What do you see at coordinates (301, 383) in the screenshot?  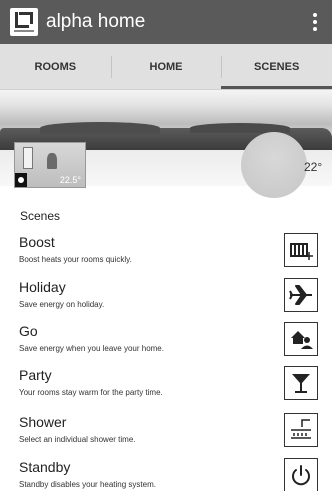 I see `cocktail-glass-icon` at bounding box center [301, 383].